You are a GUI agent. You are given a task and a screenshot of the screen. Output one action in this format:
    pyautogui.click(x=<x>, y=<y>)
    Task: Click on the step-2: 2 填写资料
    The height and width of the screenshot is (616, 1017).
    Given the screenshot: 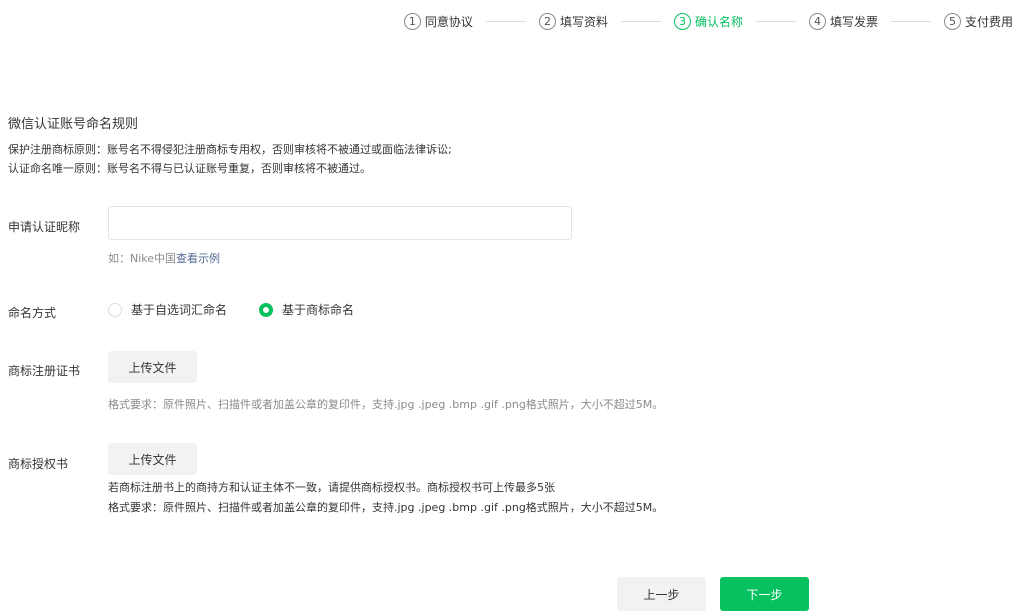 What is the action you would take?
    pyautogui.click(x=573, y=21)
    